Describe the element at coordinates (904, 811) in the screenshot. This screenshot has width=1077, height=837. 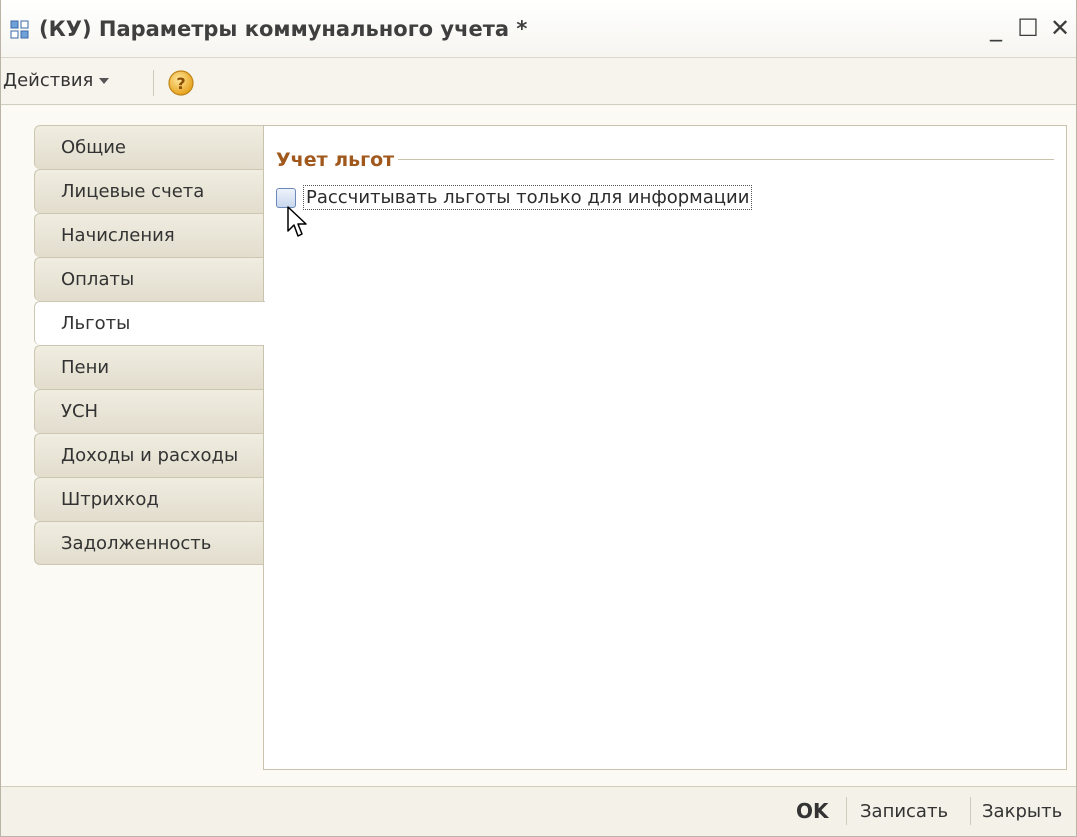
I see `save-button: Записать` at that location.